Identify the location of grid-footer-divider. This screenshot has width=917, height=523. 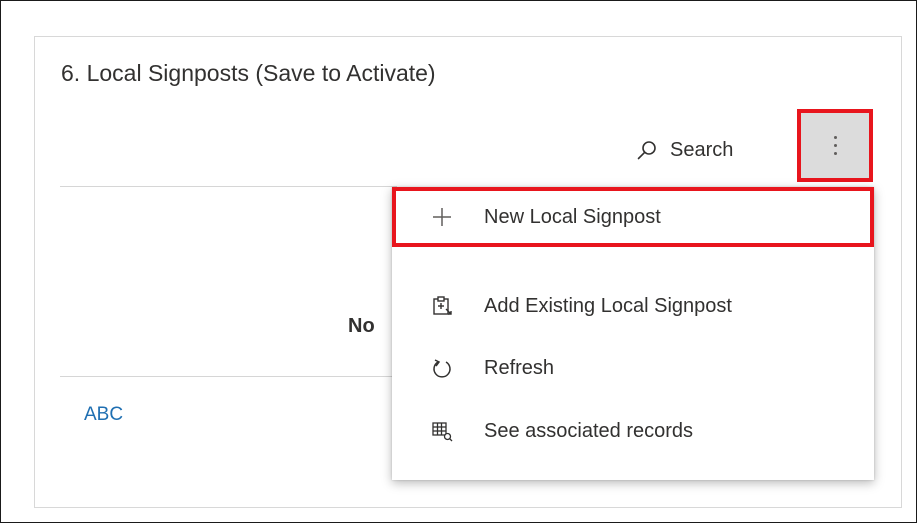
(228, 376).